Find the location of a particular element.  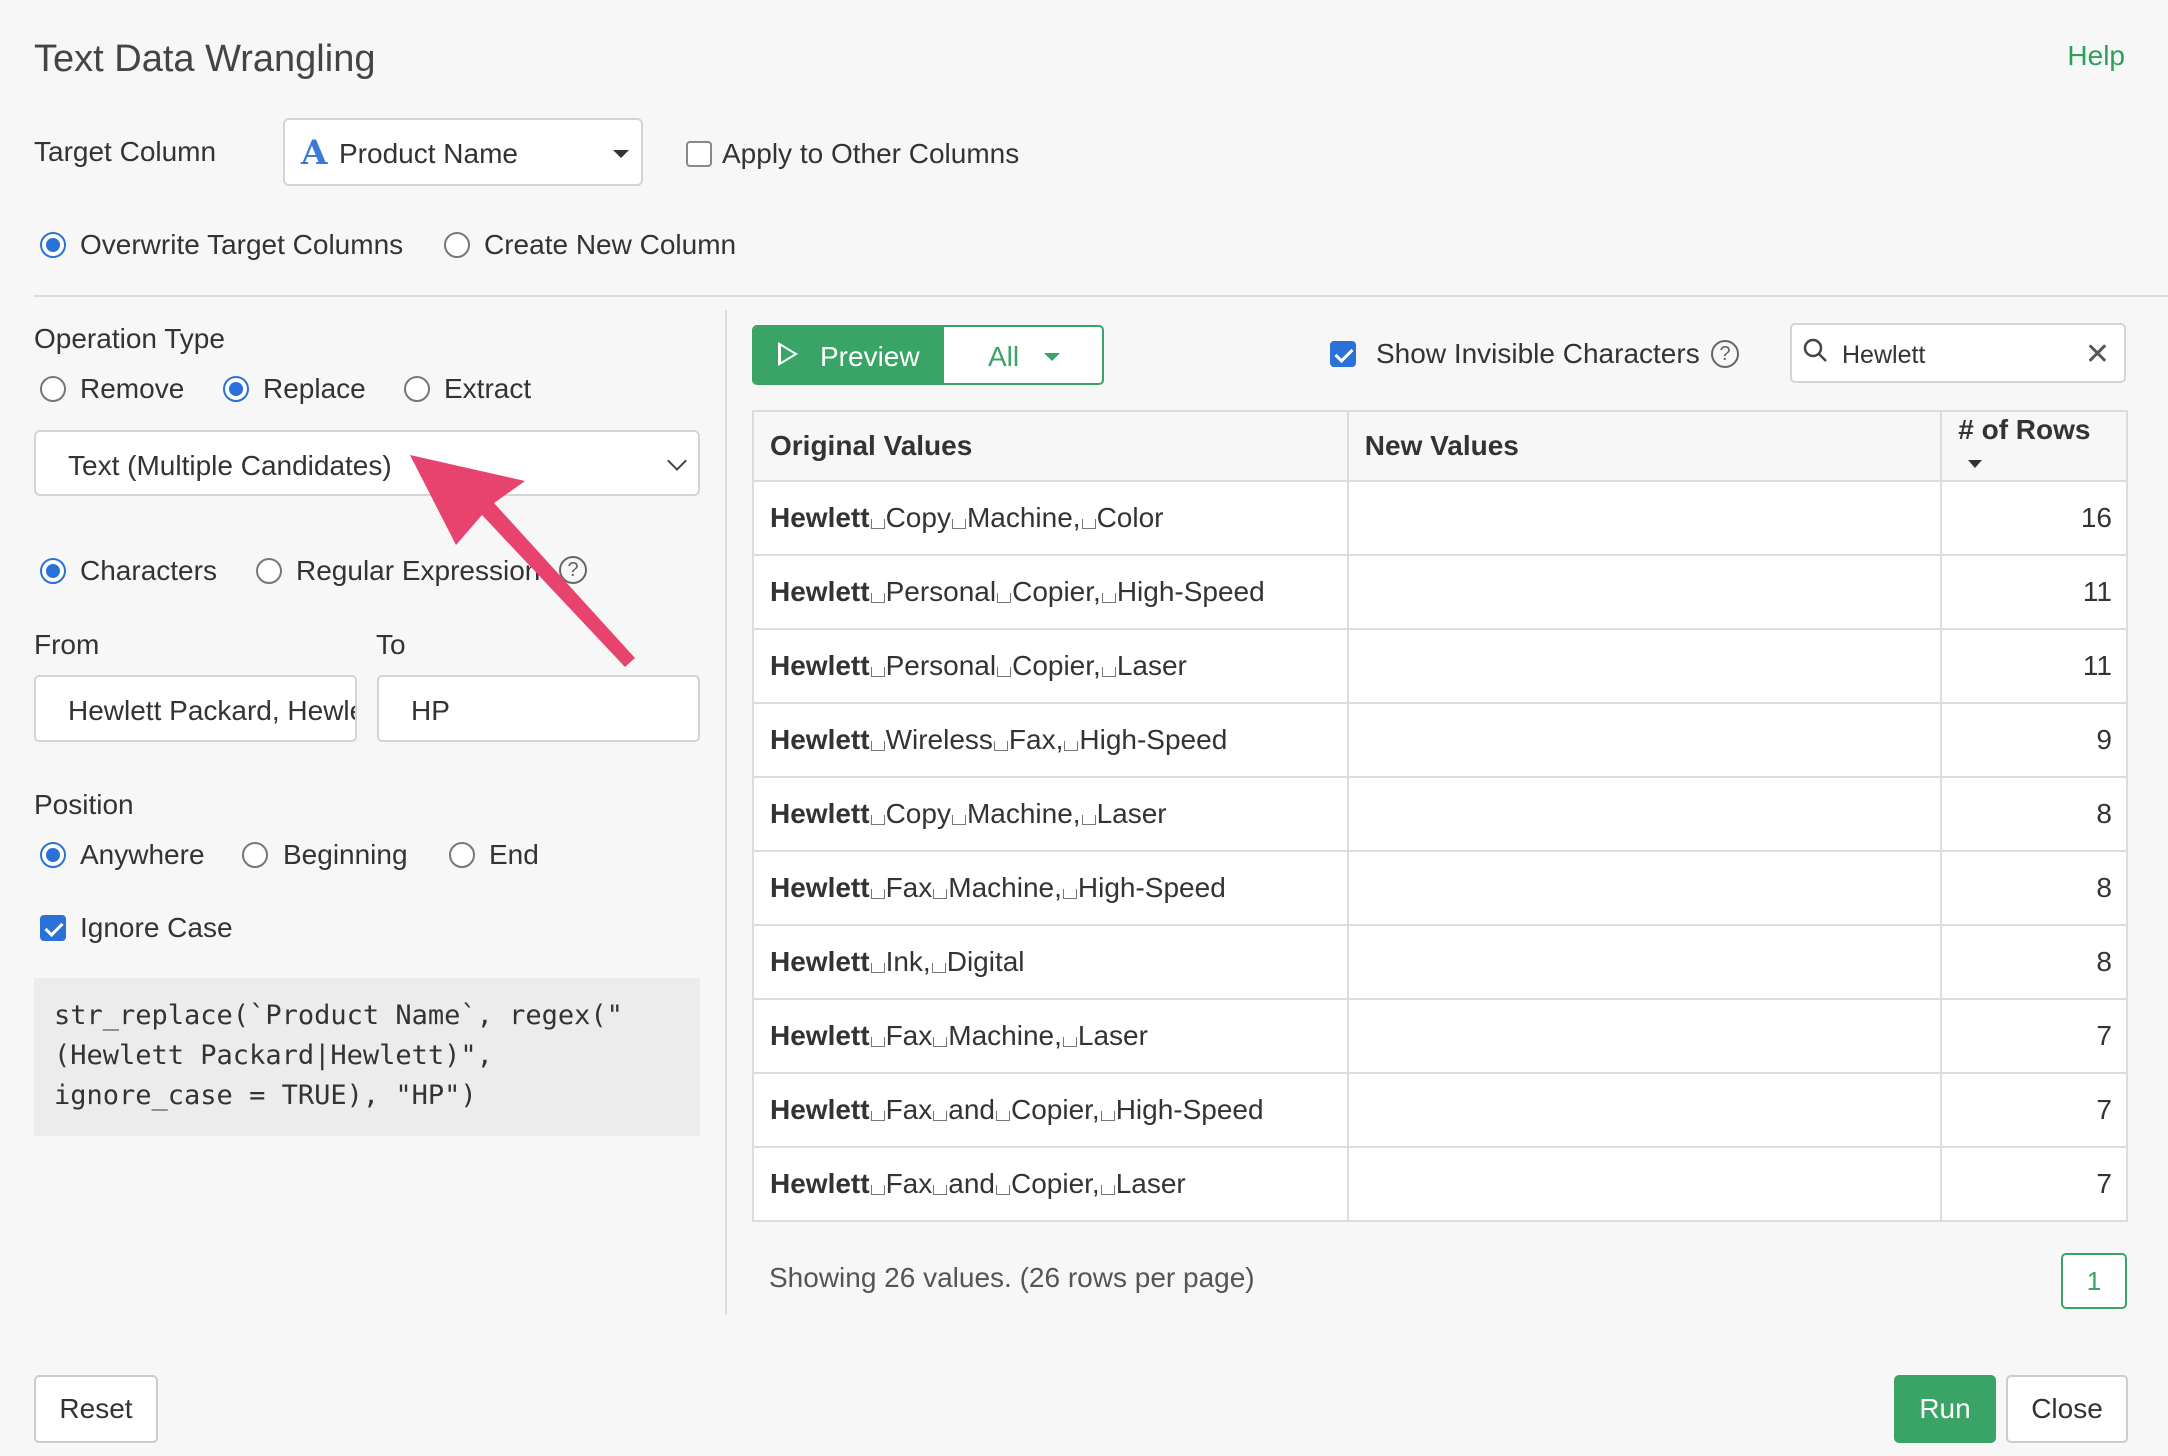

original-value-cell: Hewlett Copy Machine, Laser is located at coordinates (1050, 814).